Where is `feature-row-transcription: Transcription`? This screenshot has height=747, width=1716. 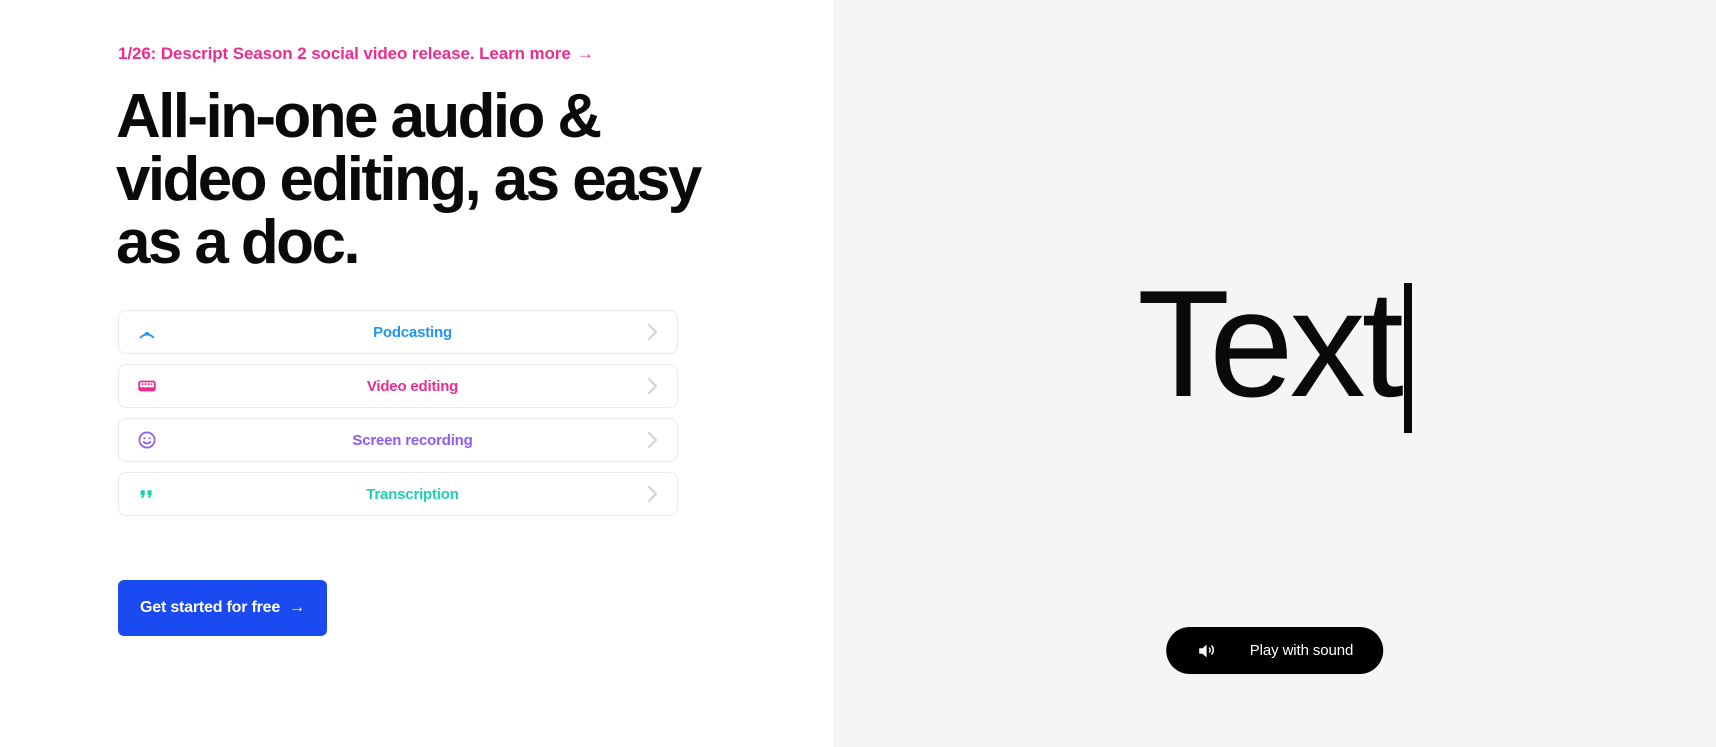 feature-row-transcription: Transcription is located at coordinates (398, 494).